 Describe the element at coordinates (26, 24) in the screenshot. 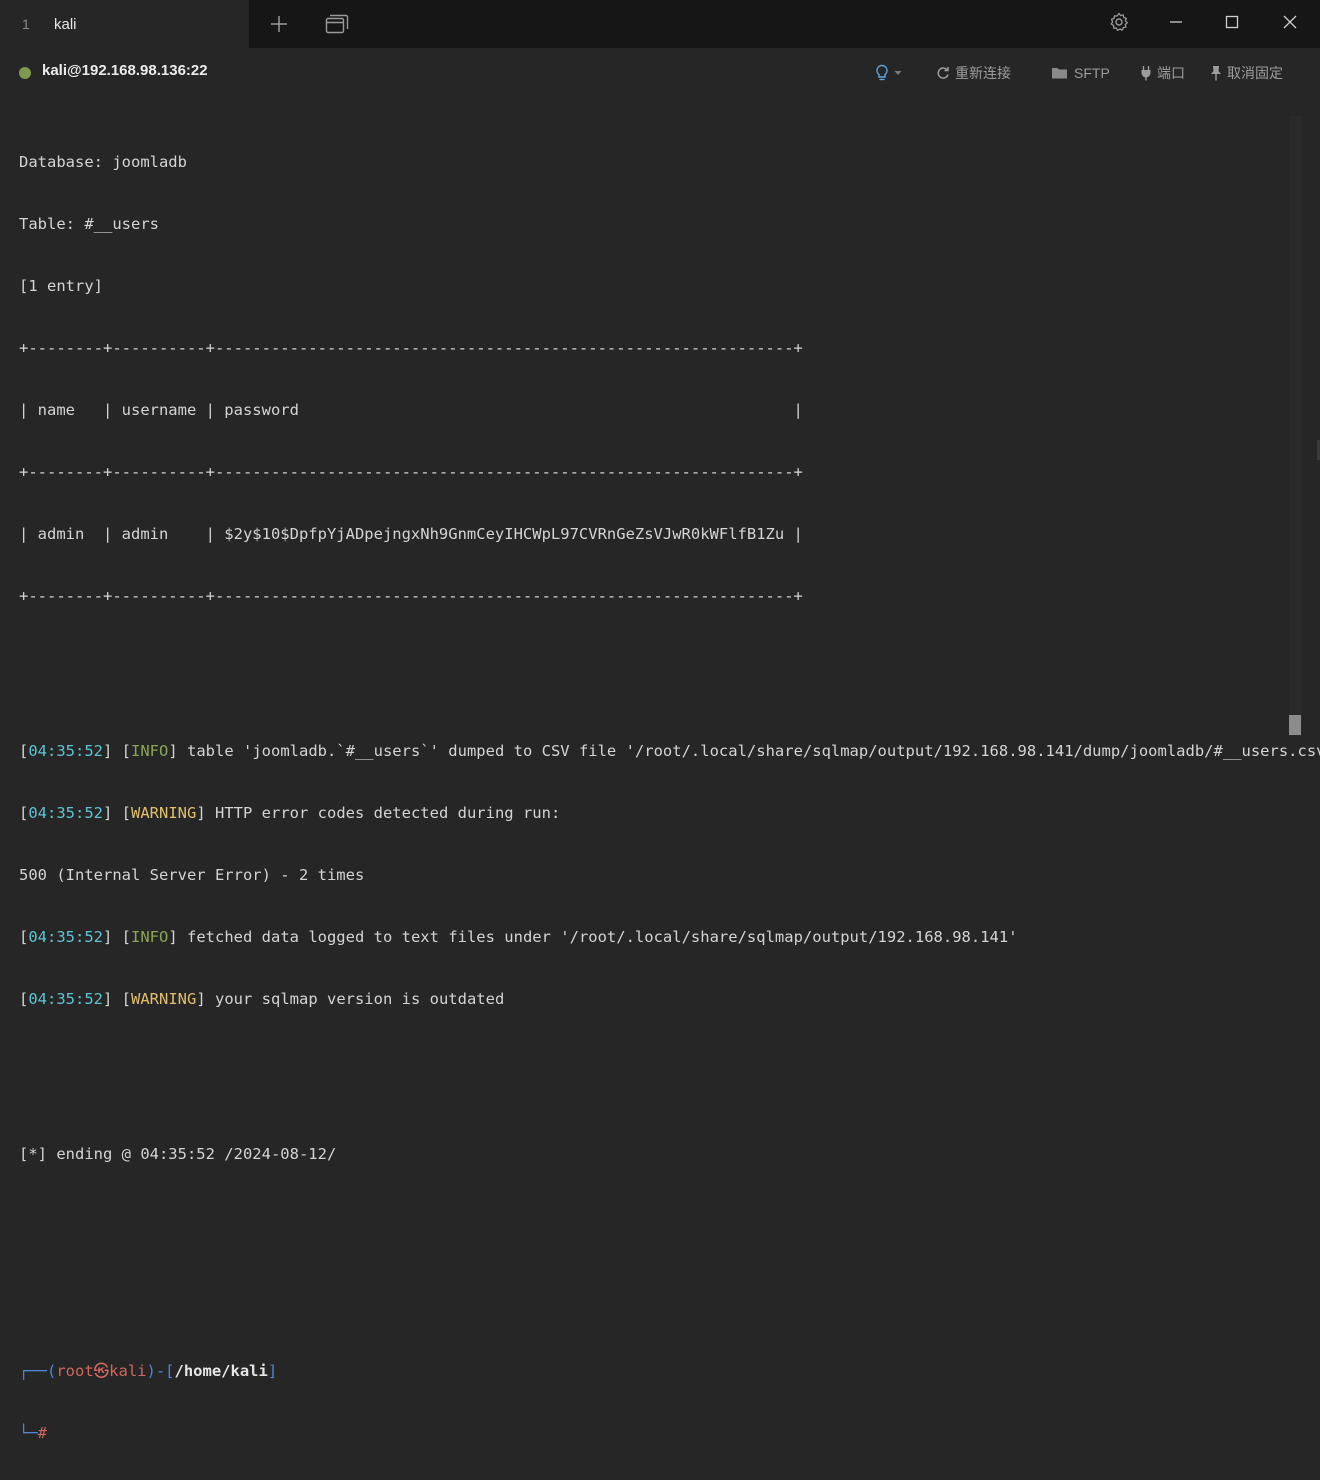

I see `tab-number: 1` at that location.